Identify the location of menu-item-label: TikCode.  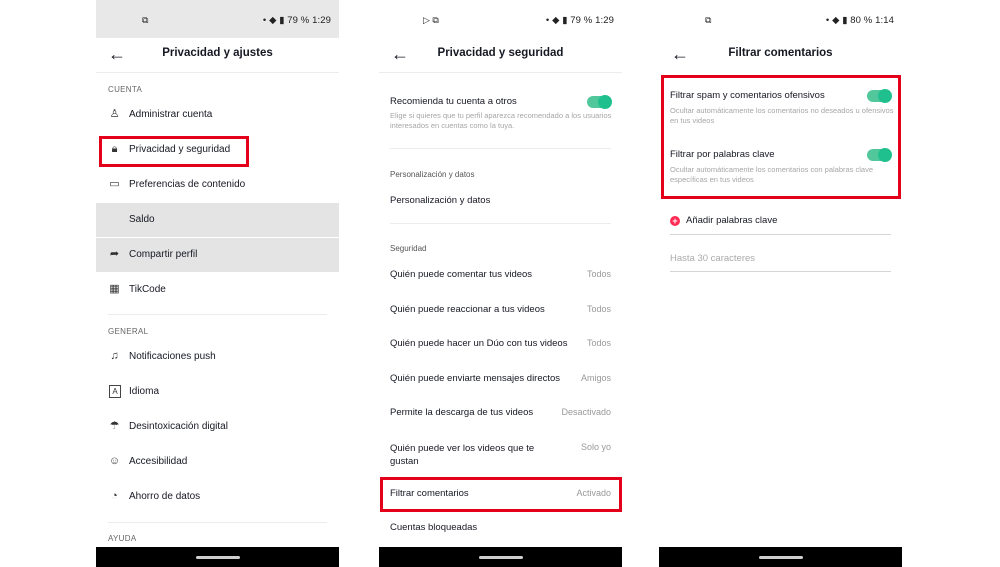
(147, 289).